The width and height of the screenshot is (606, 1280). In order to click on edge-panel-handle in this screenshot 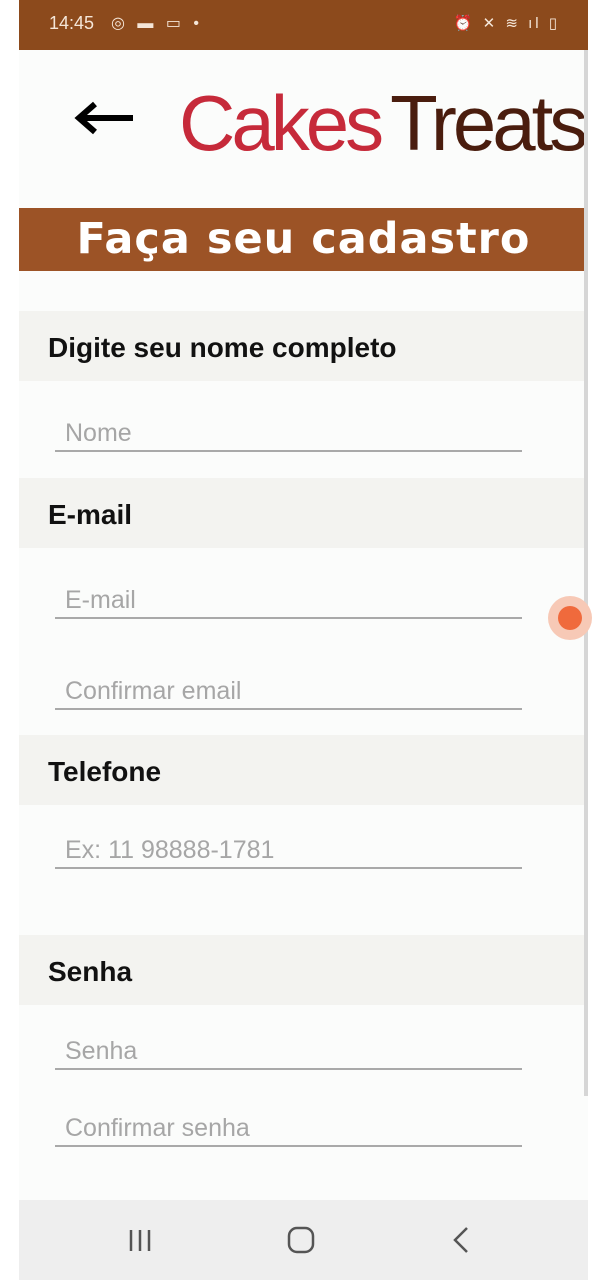, I will do `click(570, 618)`.